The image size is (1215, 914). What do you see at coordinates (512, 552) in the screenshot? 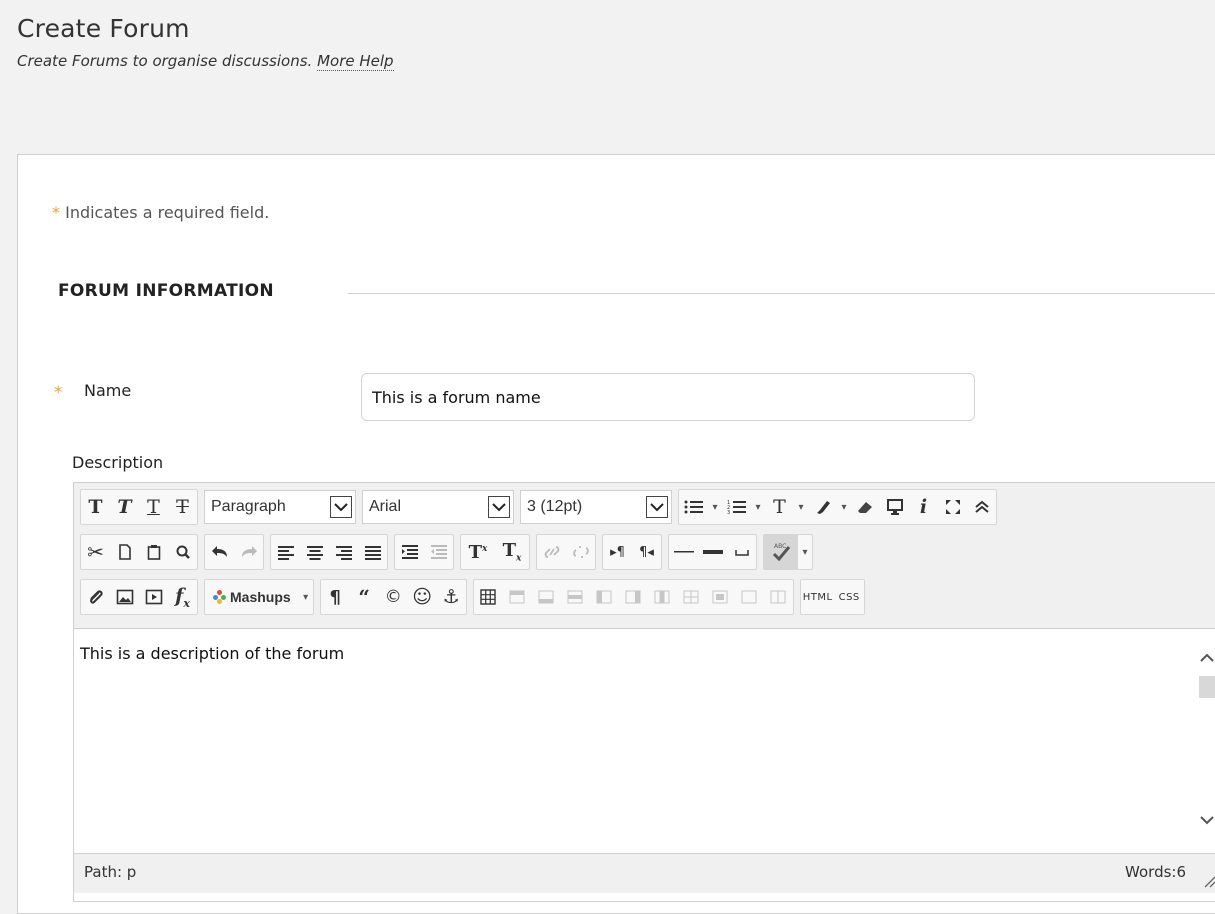
I see `subscript-icon: Tx` at bounding box center [512, 552].